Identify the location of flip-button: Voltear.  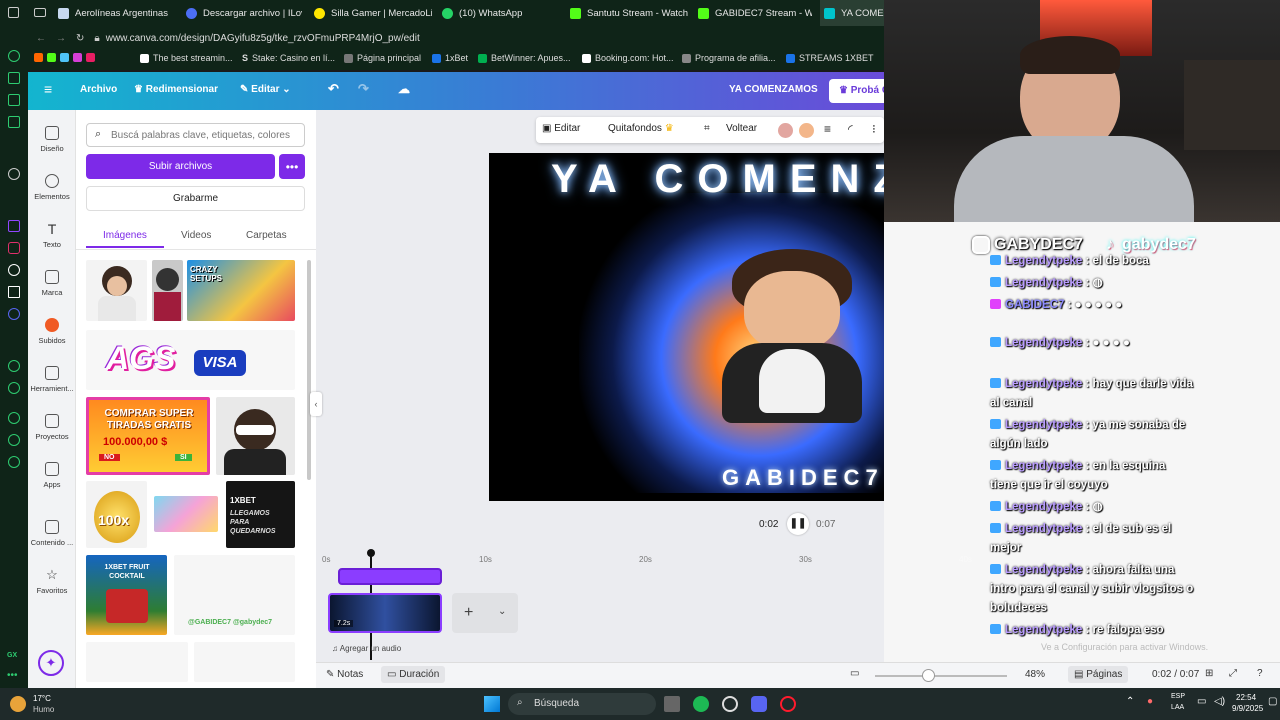
(741, 128).